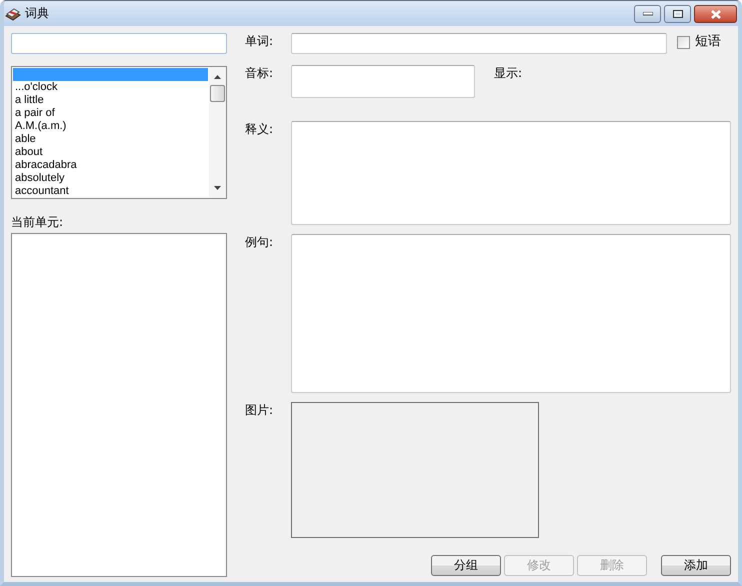 This screenshot has width=742, height=586. What do you see at coordinates (508, 73) in the screenshot?
I see `display-label: 显示:` at bounding box center [508, 73].